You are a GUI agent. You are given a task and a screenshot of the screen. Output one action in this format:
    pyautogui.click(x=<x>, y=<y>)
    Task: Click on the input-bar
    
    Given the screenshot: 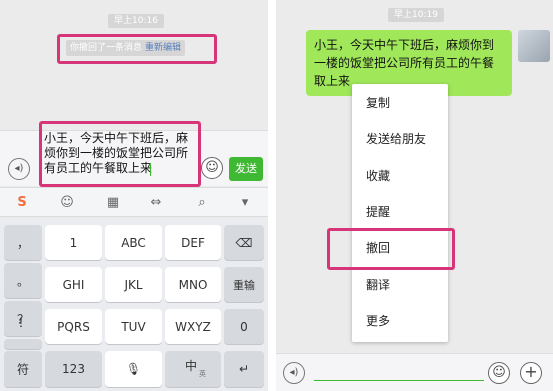 What is the action you would take?
    pyautogui.click(x=414, y=372)
    